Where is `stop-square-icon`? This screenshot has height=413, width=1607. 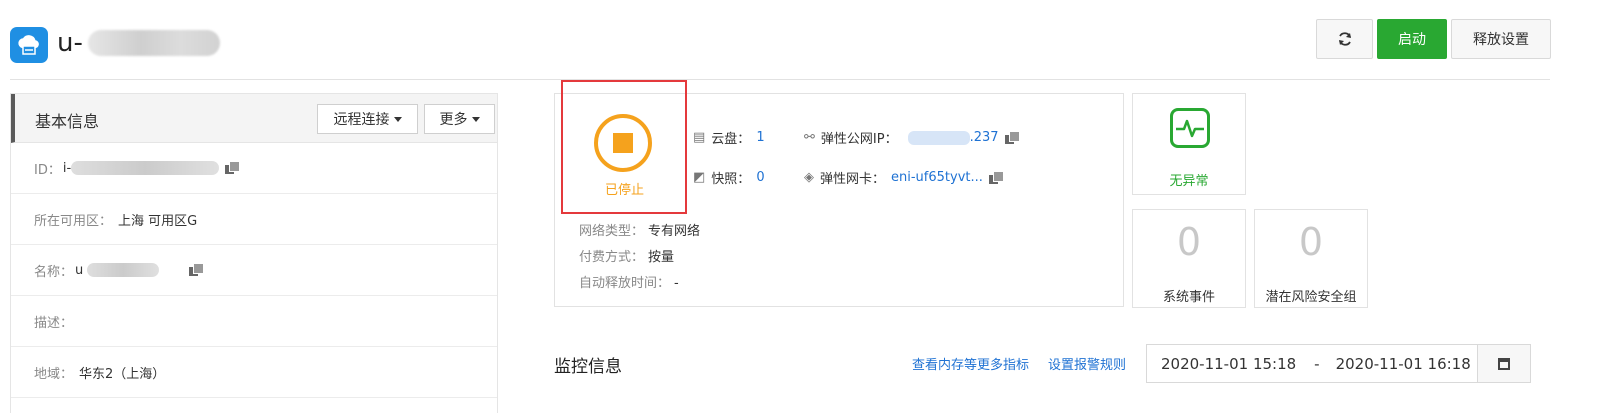
stop-square-icon is located at coordinates (623, 143).